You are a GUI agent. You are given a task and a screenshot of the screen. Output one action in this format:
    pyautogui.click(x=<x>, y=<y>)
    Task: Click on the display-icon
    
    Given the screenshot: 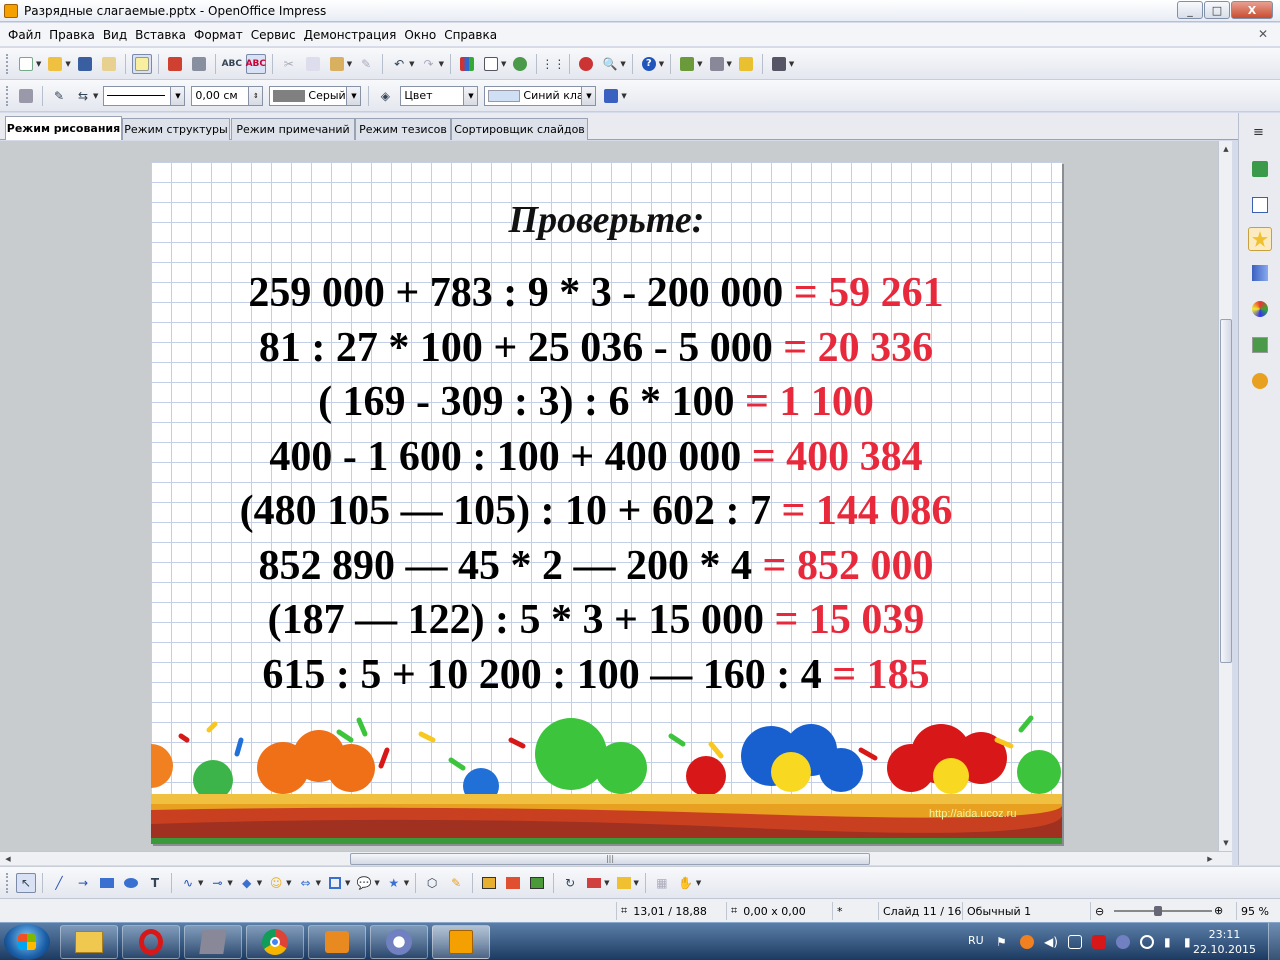 What is the action you would take?
    pyautogui.click(x=1075, y=942)
    